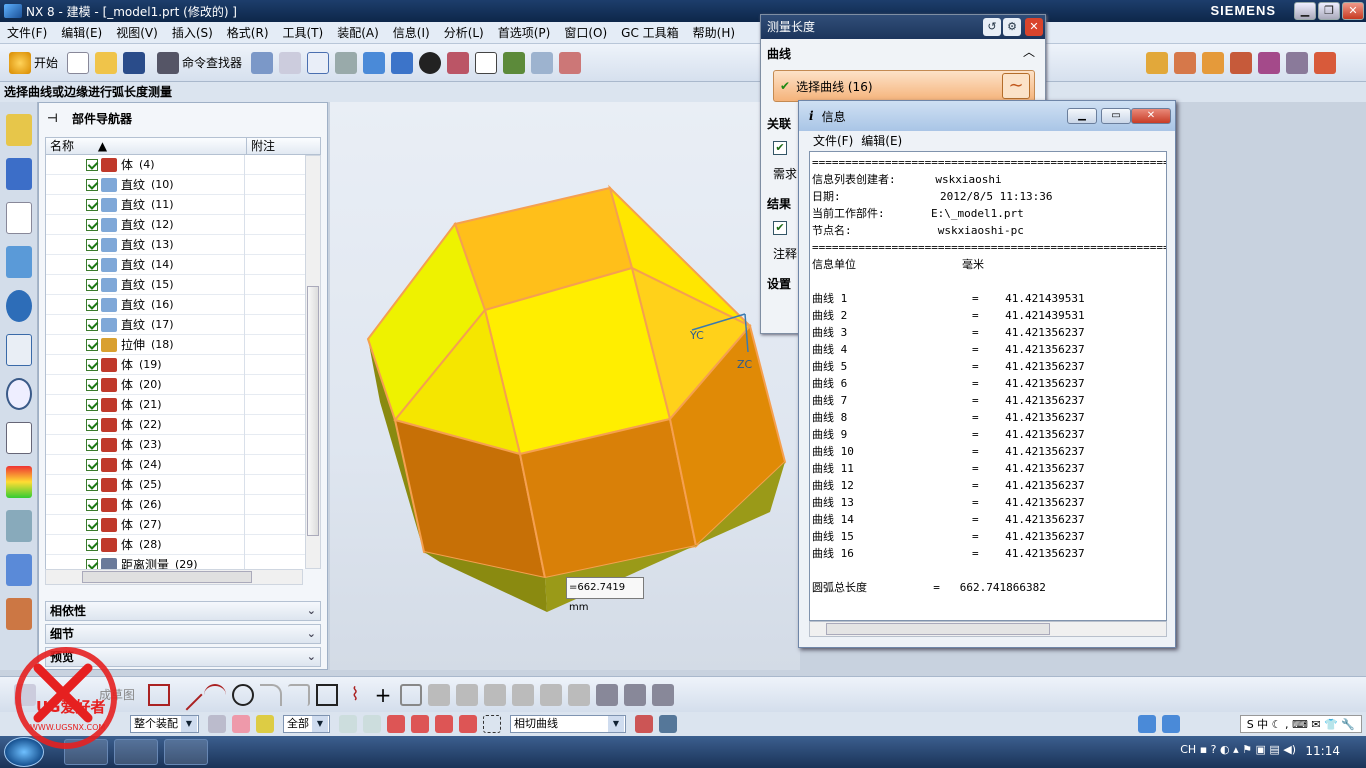 This screenshot has height=768, width=1366. I want to click on info-menu-edit: 编辑(E), so click(885, 140).